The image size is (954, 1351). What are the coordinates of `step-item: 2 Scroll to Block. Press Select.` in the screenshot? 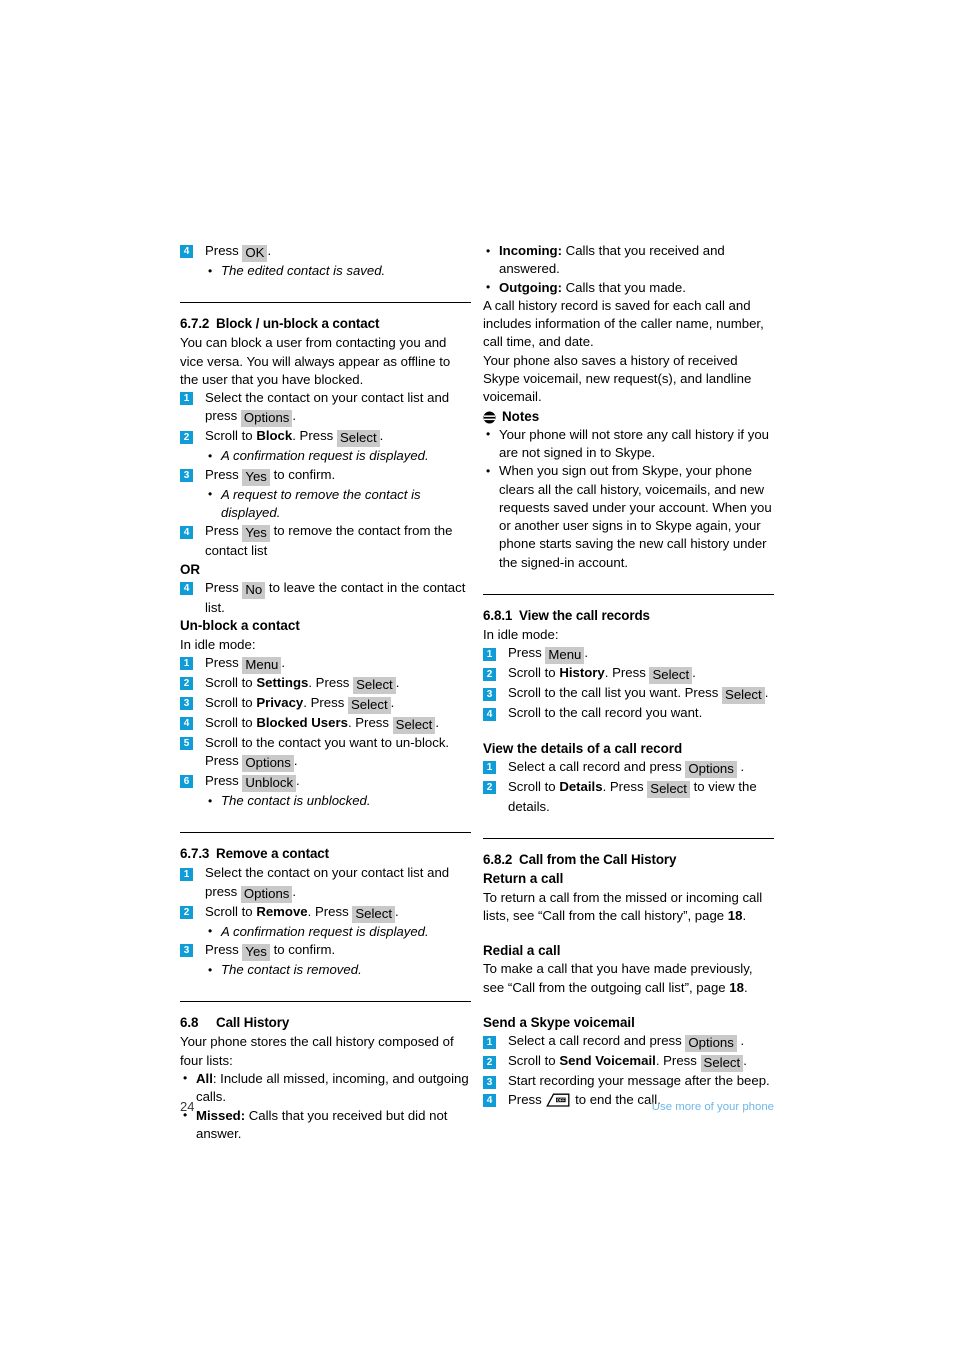 It's located at (325, 437).